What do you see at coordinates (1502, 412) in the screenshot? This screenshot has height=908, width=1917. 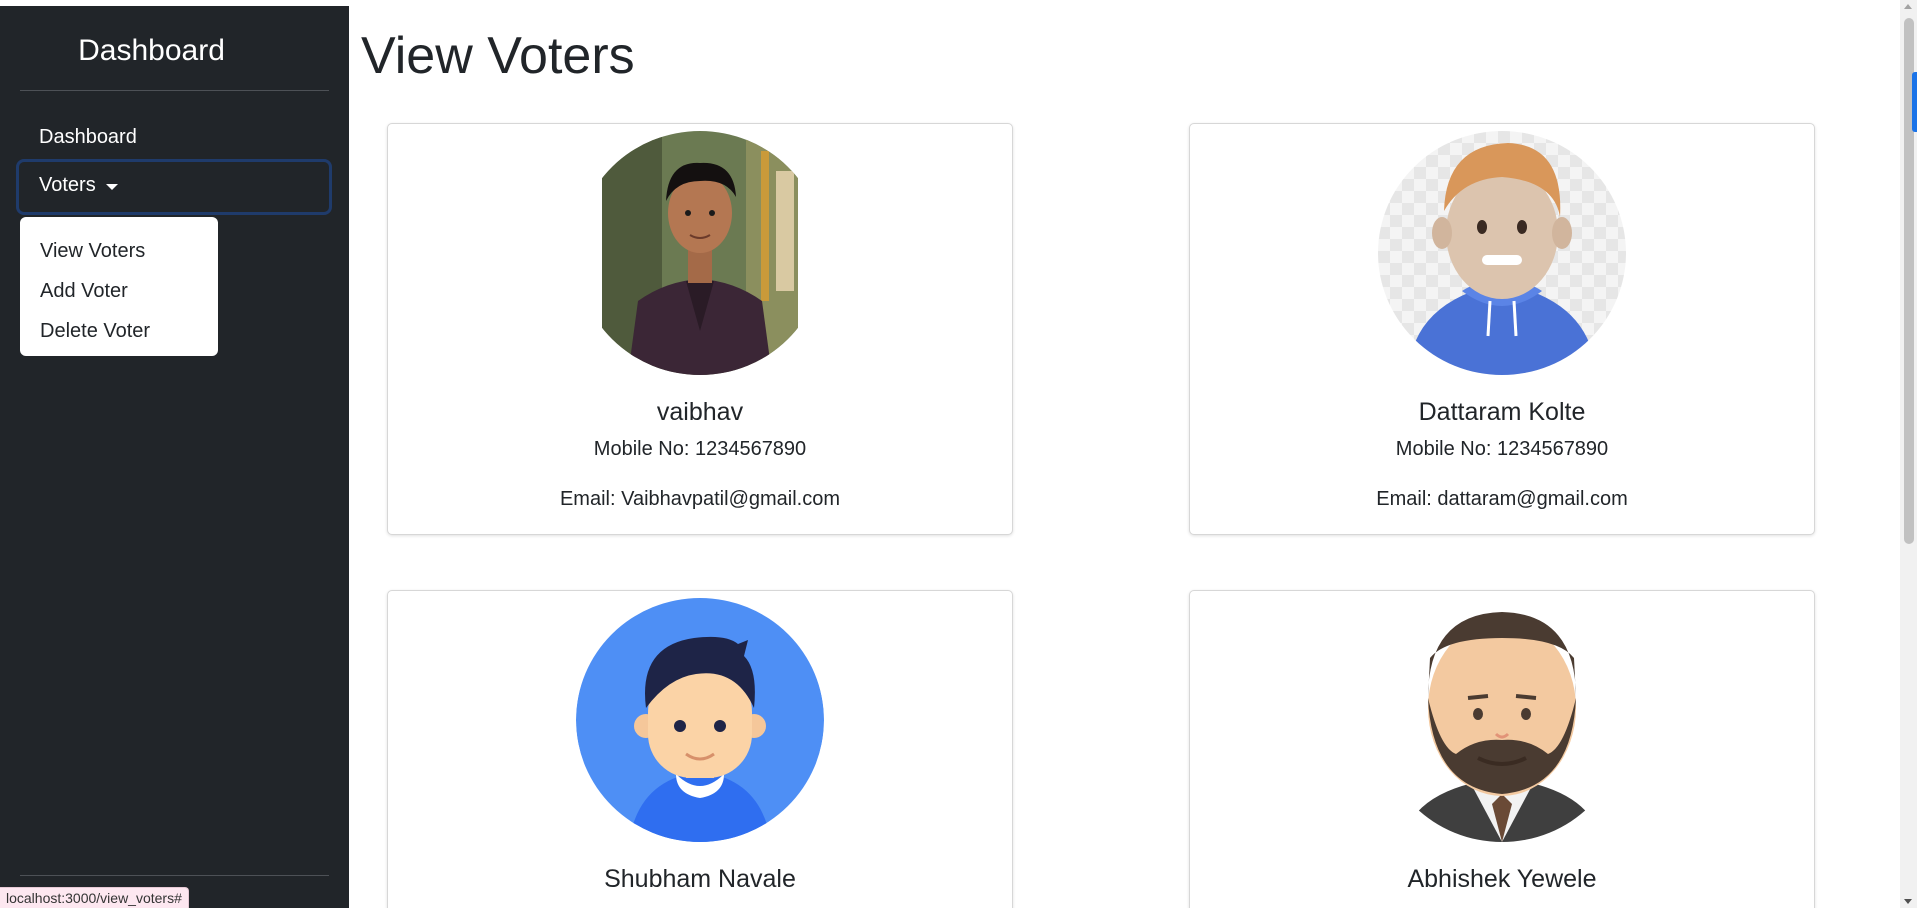 I see `voter-name: Dattaram Kolte` at bounding box center [1502, 412].